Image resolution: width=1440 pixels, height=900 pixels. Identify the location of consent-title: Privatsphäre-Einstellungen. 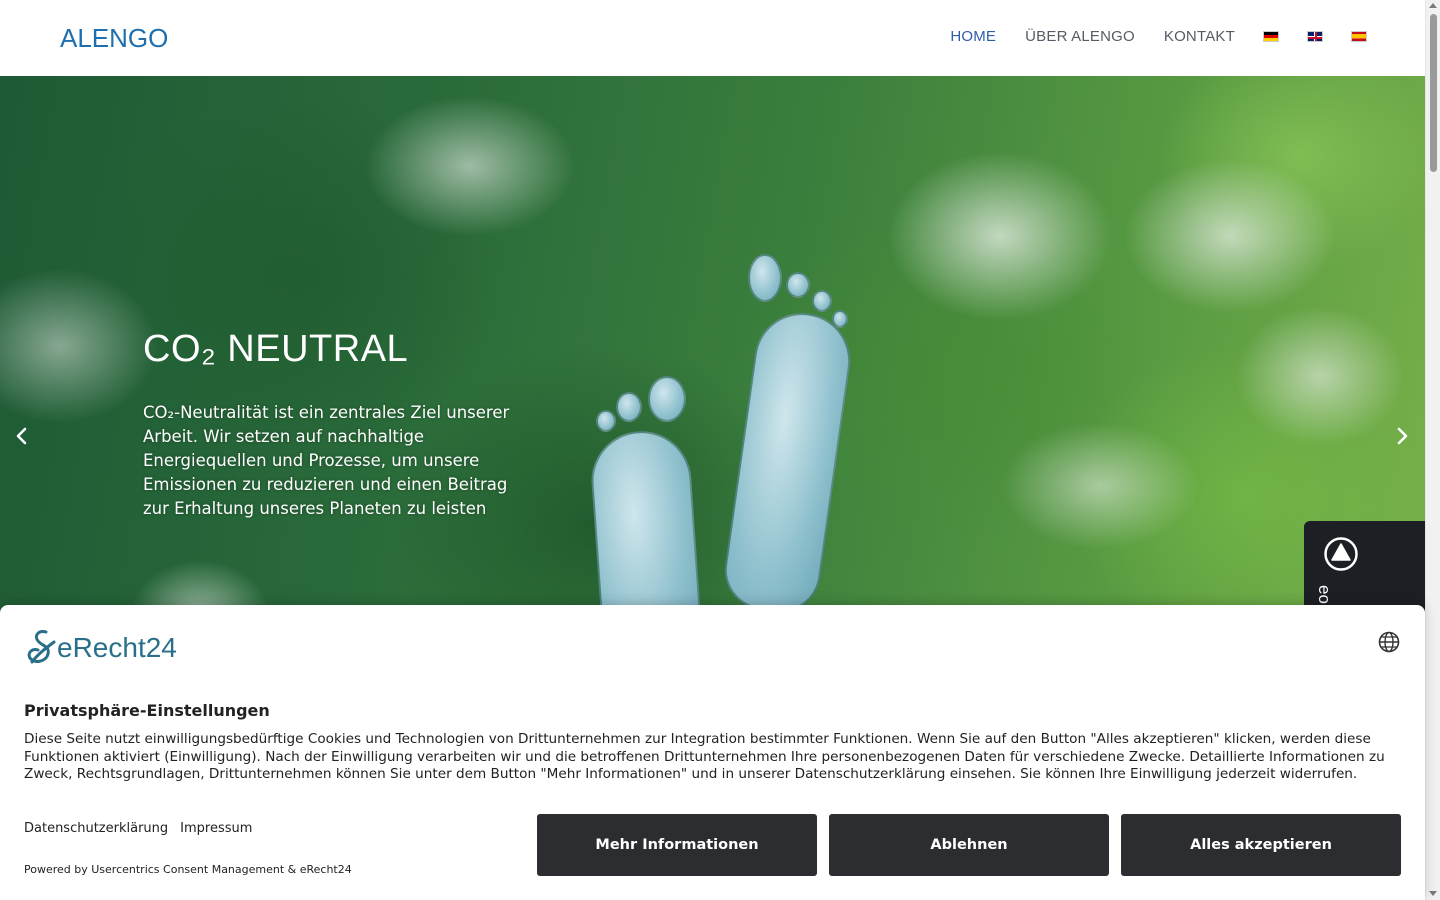
(147, 710).